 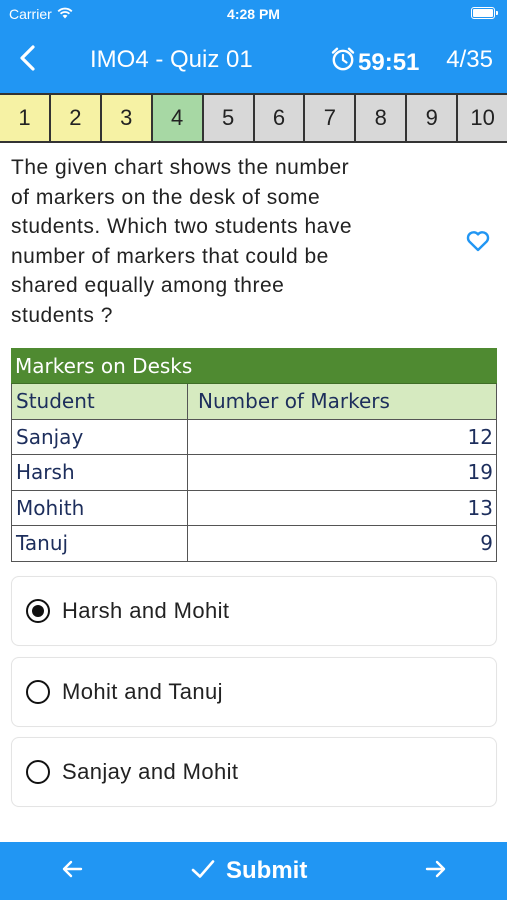 I want to click on checkmark-icon, so click(x=203, y=871).